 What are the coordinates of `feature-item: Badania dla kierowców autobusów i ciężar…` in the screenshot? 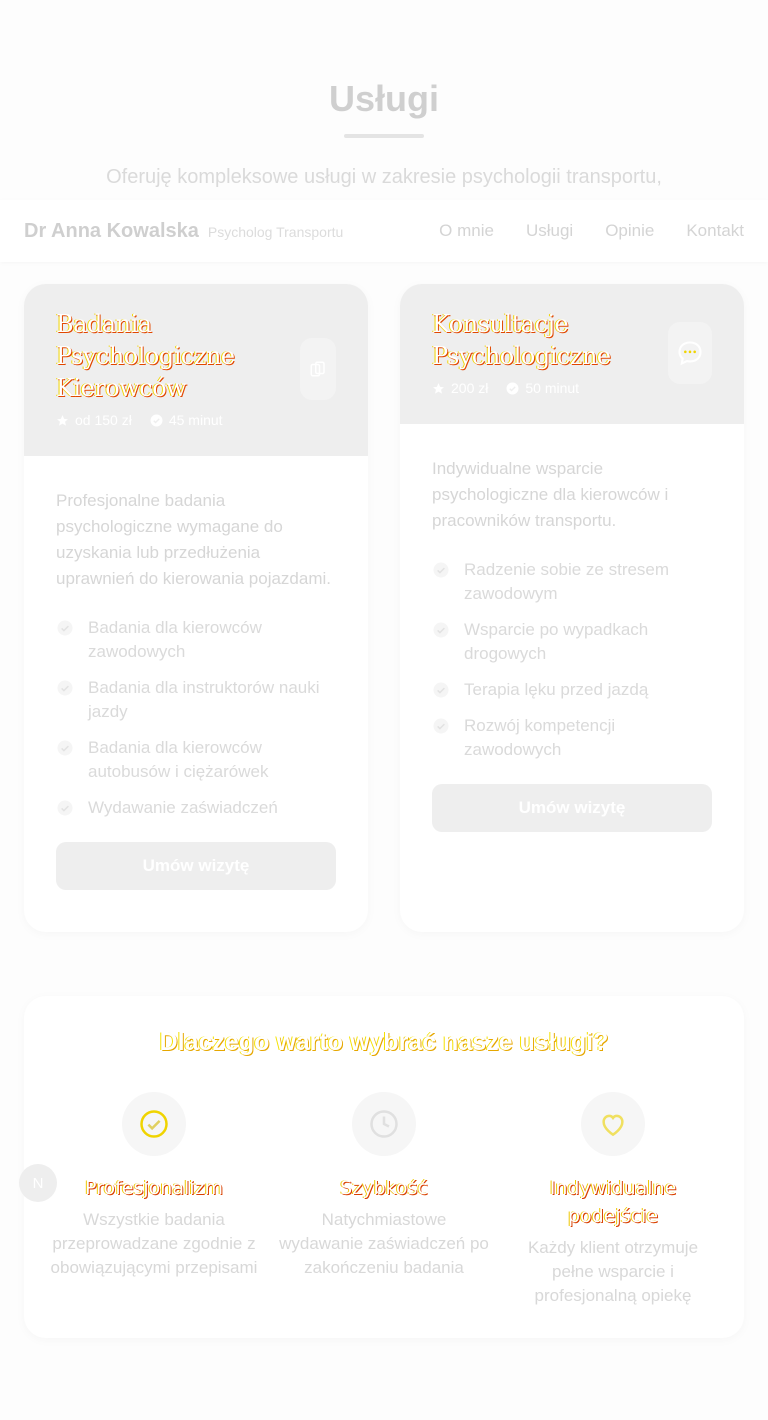 It's located at (196, 760).